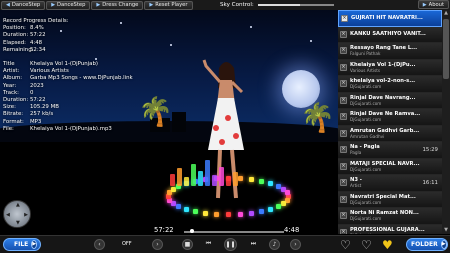  What do you see at coordinates (424, 244) in the screenshot?
I see `folder-label: FOLDER` at bounding box center [424, 244].